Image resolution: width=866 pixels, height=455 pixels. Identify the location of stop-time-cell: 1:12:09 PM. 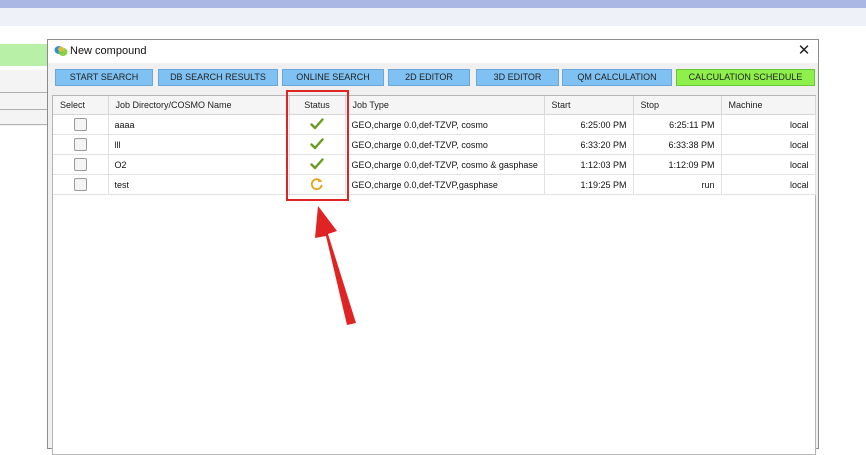
(677, 164).